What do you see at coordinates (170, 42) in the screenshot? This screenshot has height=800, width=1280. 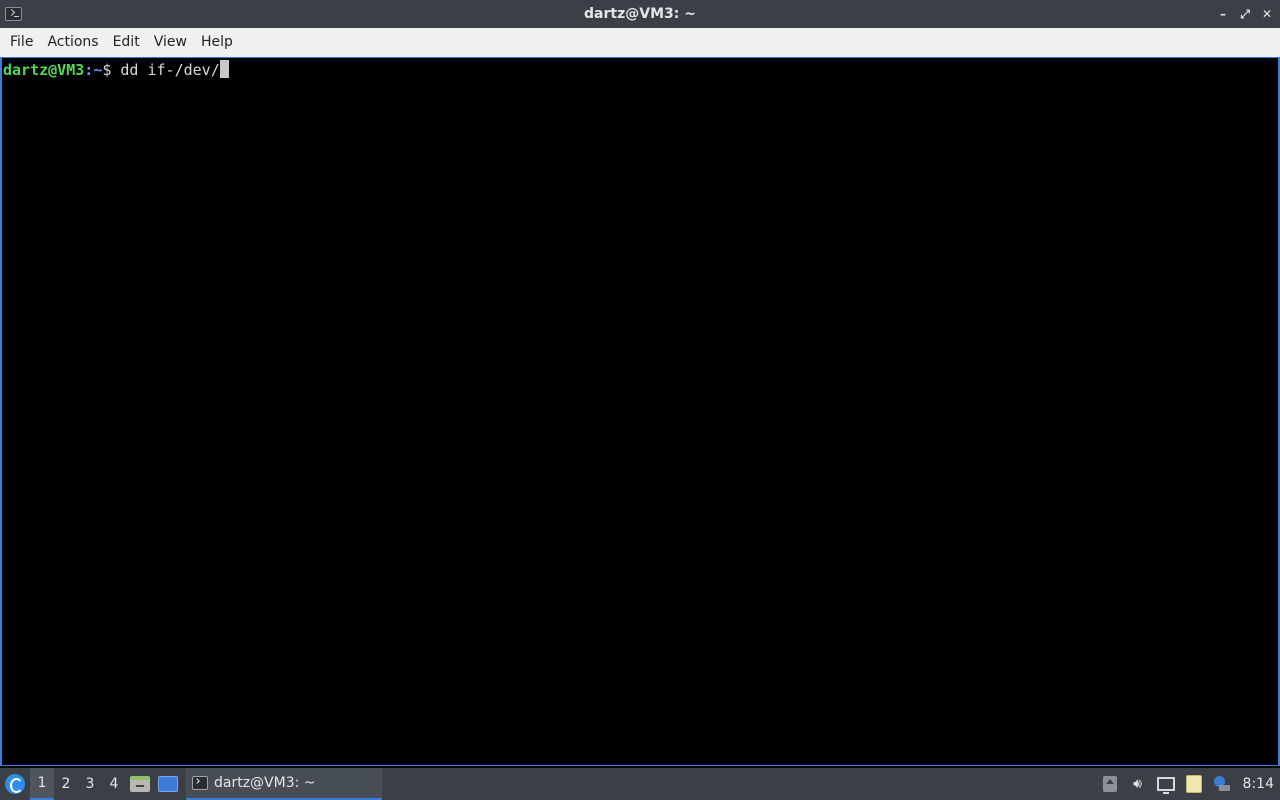 I see `menu-view: View` at bounding box center [170, 42].